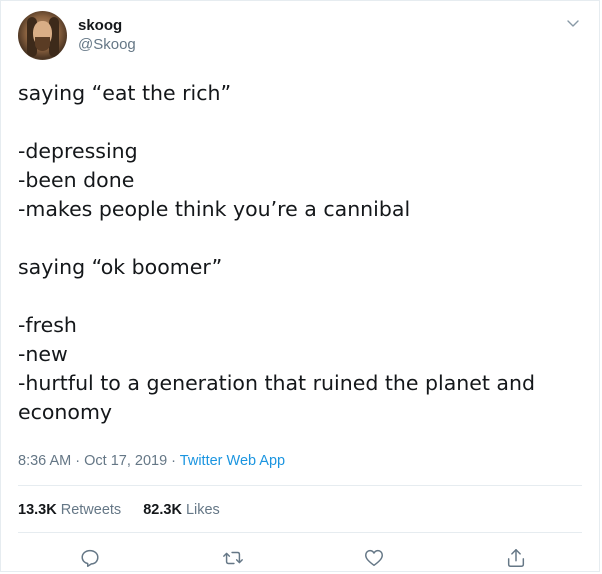 Image resolution: width=602 pixels, height=574 pixels. I want to click on heart-icon, so click(374, 558).